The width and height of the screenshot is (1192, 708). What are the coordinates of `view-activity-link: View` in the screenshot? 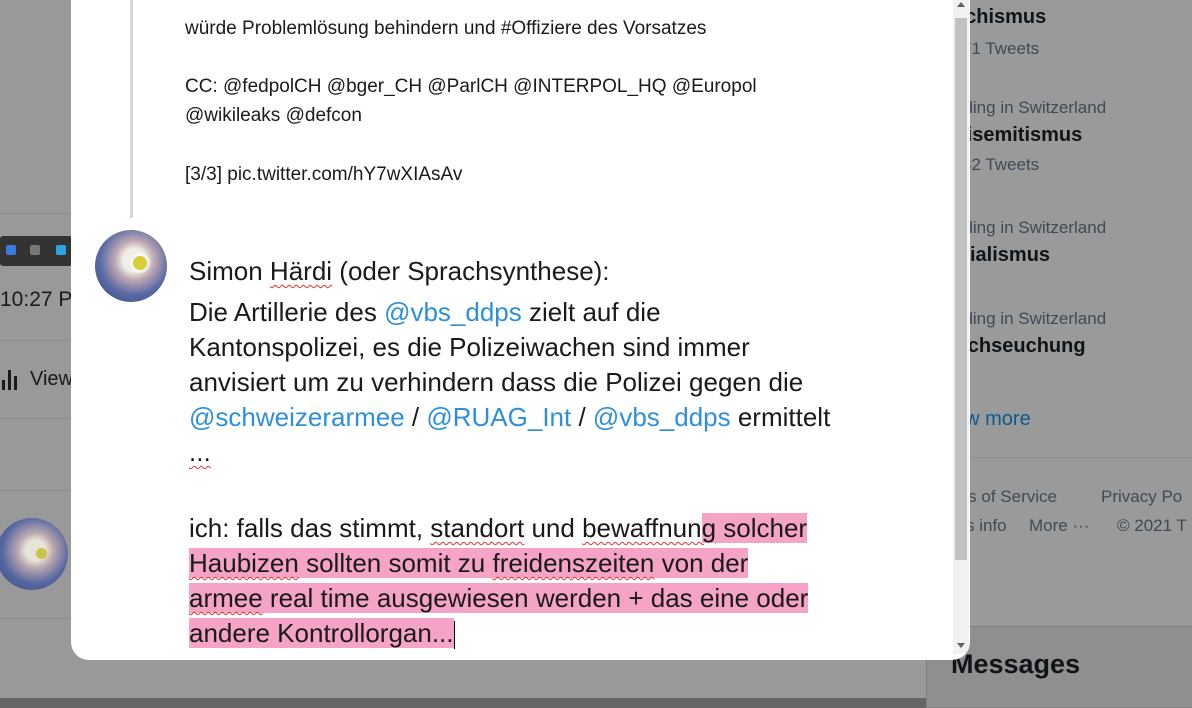 It's located at (37, 379).